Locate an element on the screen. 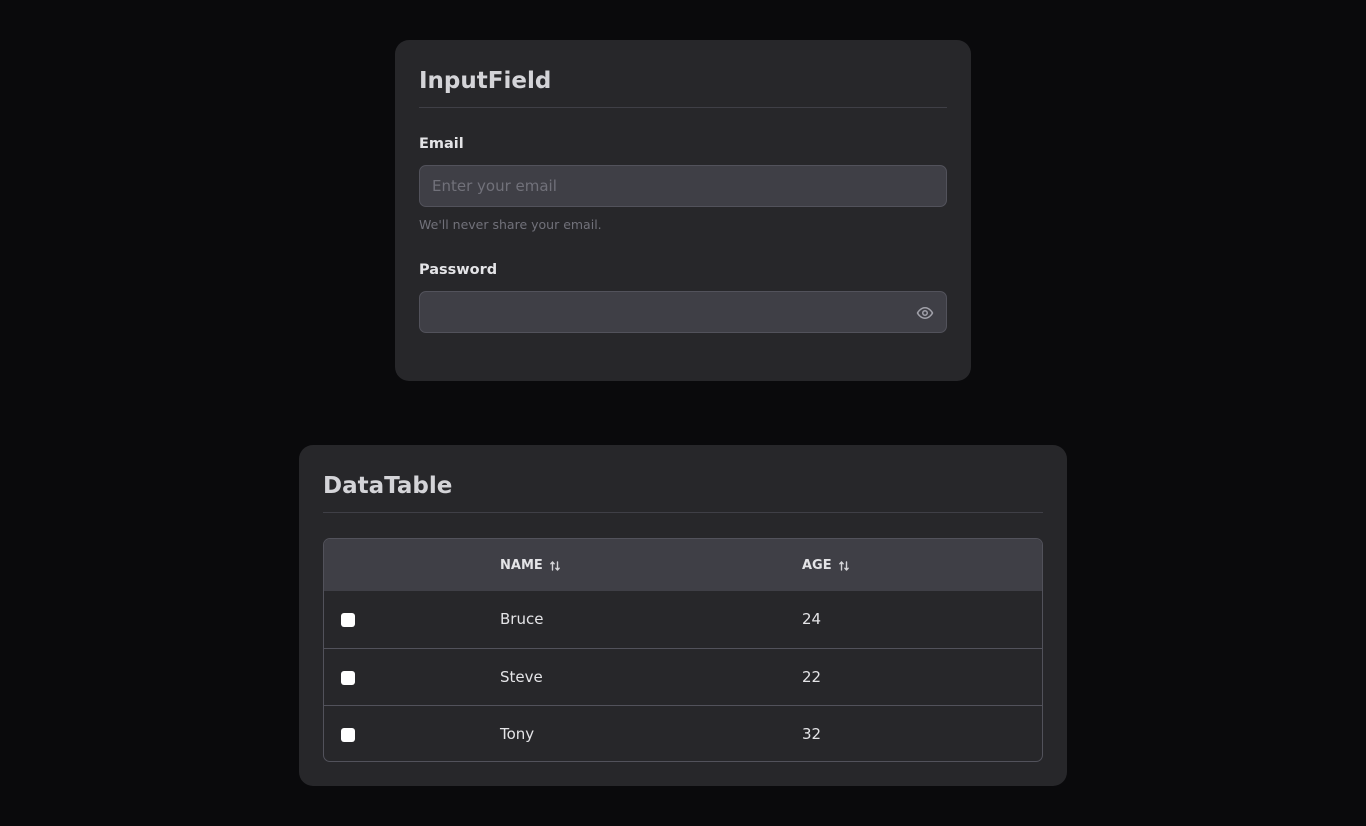  email-field-wrapper is located at coordinates (683, 186).